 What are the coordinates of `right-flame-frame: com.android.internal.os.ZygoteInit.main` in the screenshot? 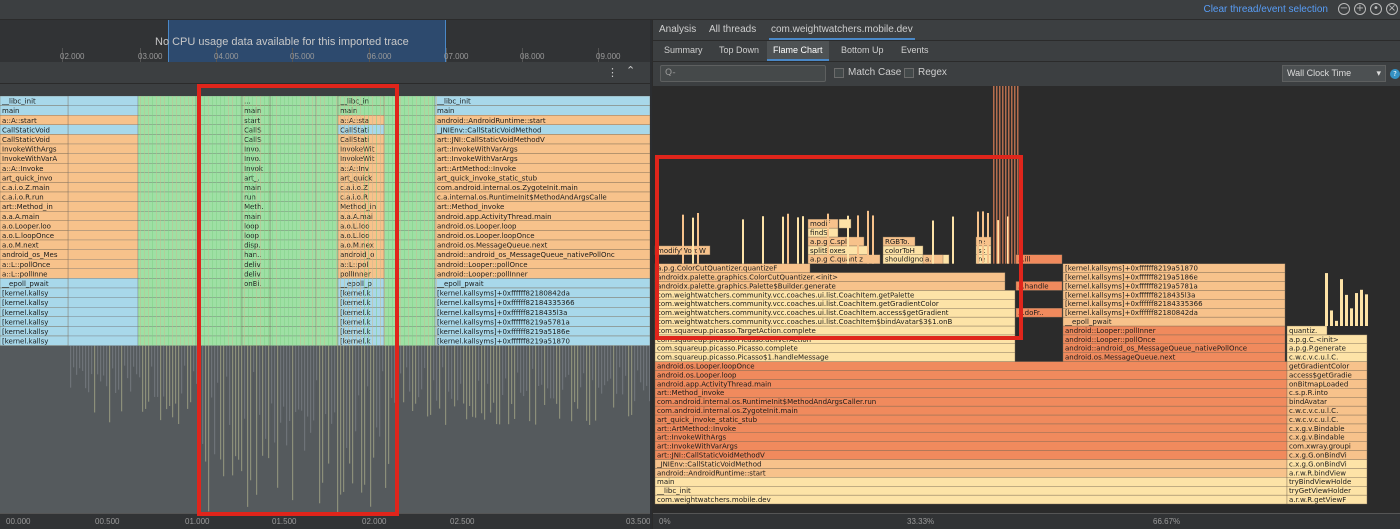 It's located at (971, 410).